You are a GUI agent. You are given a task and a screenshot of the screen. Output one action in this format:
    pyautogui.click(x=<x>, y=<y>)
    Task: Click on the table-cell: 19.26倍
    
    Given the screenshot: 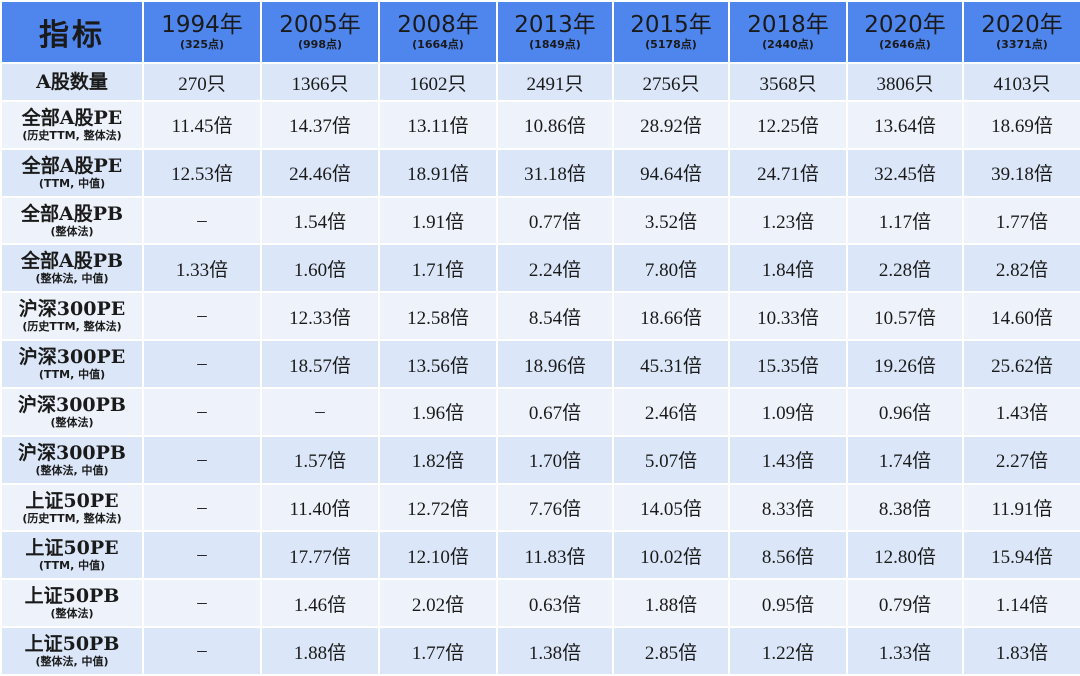 What is the action you would take?
    pyautogui.click(x=905, y=364)
    